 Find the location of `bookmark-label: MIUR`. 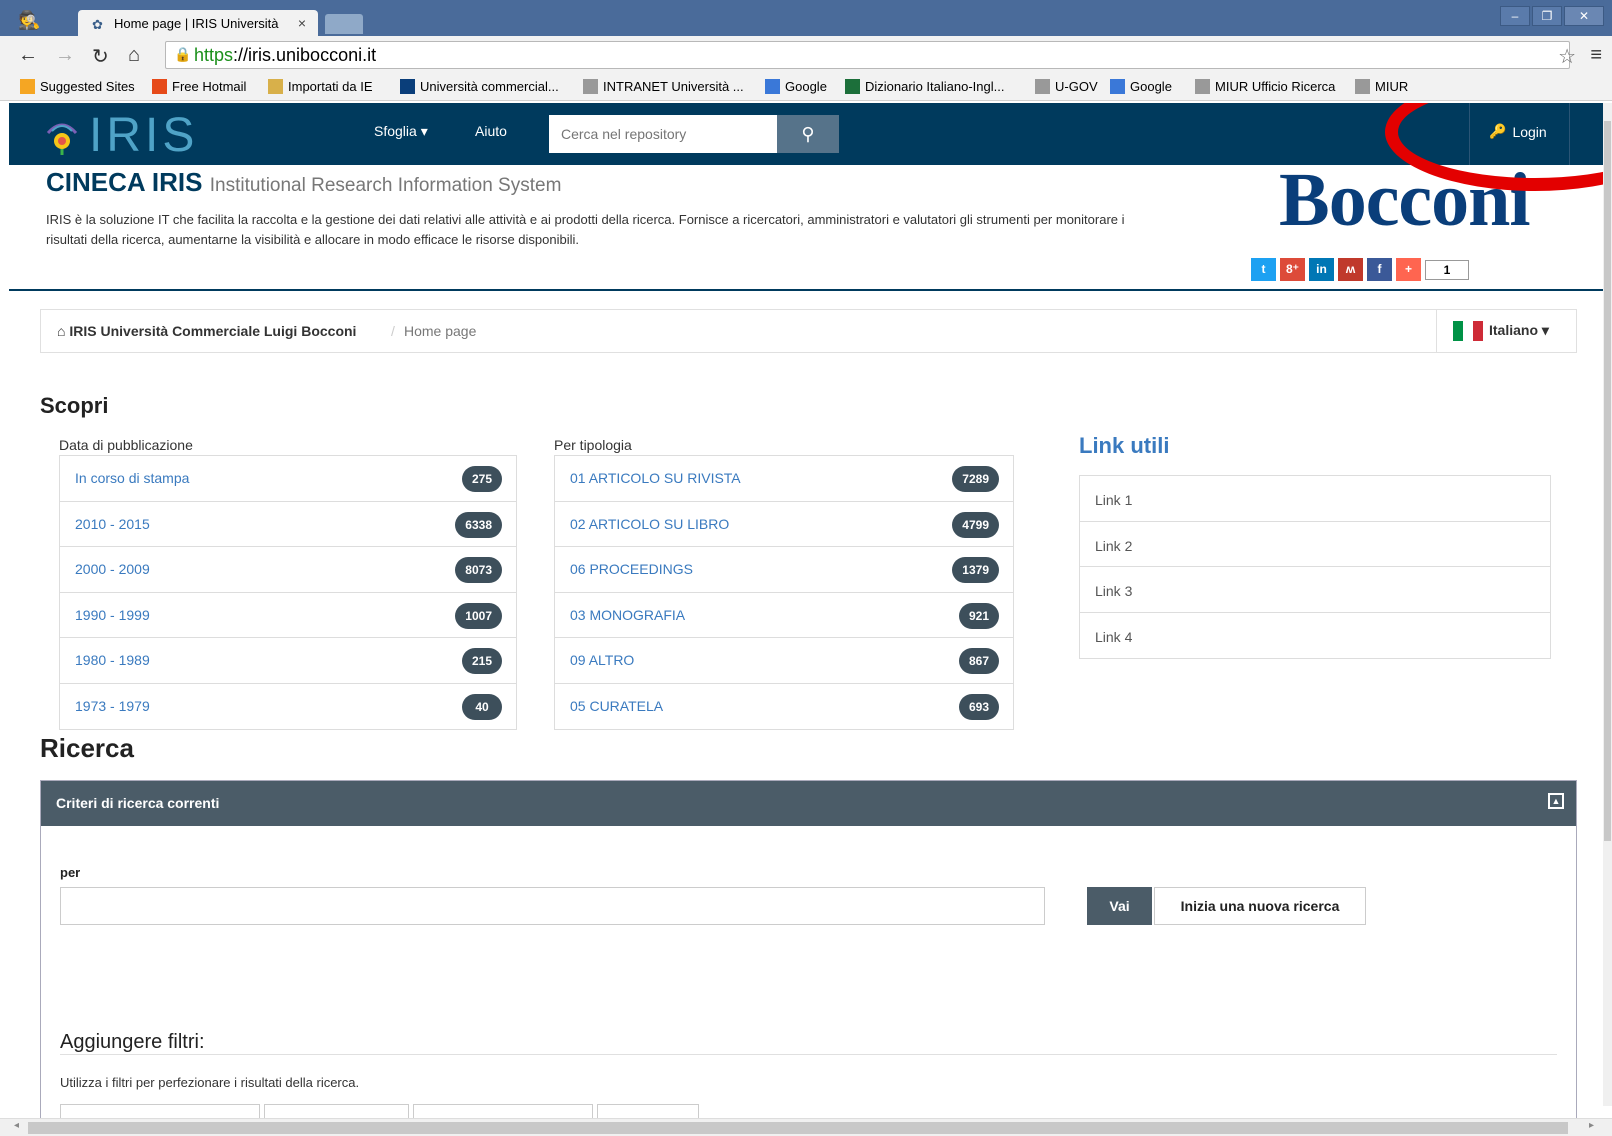

bookmark-label: MIUR is located at coordinates (1392, 86).